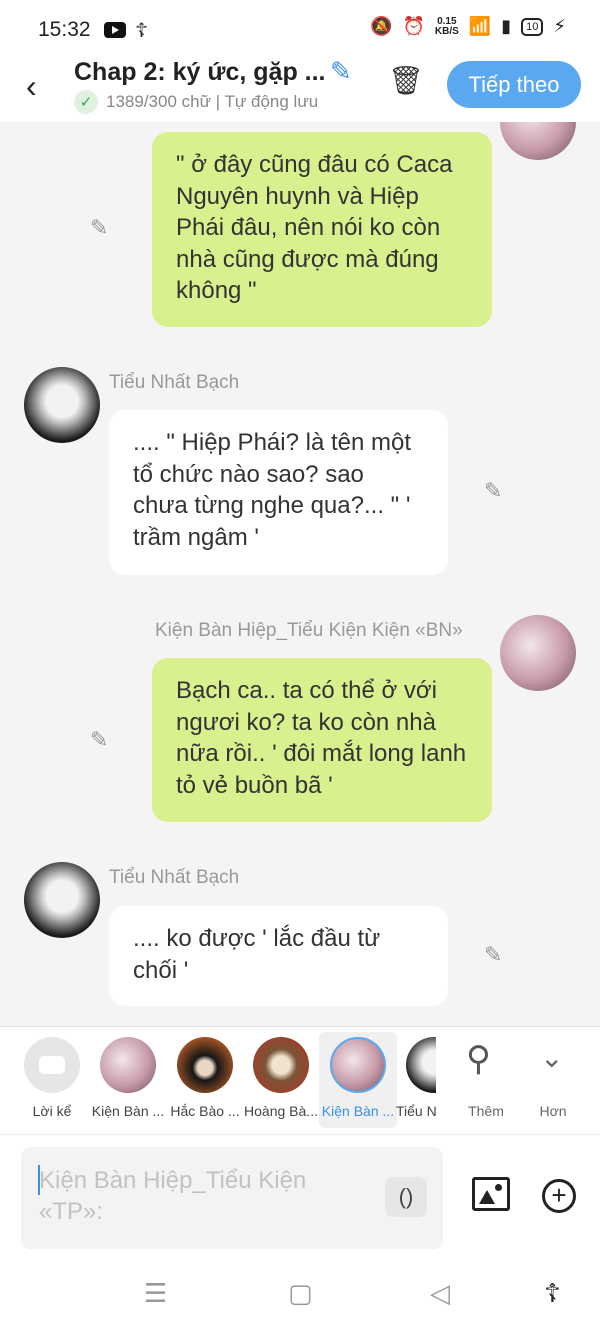  What do you see at coordinates (480, 26) in the screenshot?
I see `wifi-icon: 📶` at bounding box center [480, 26].